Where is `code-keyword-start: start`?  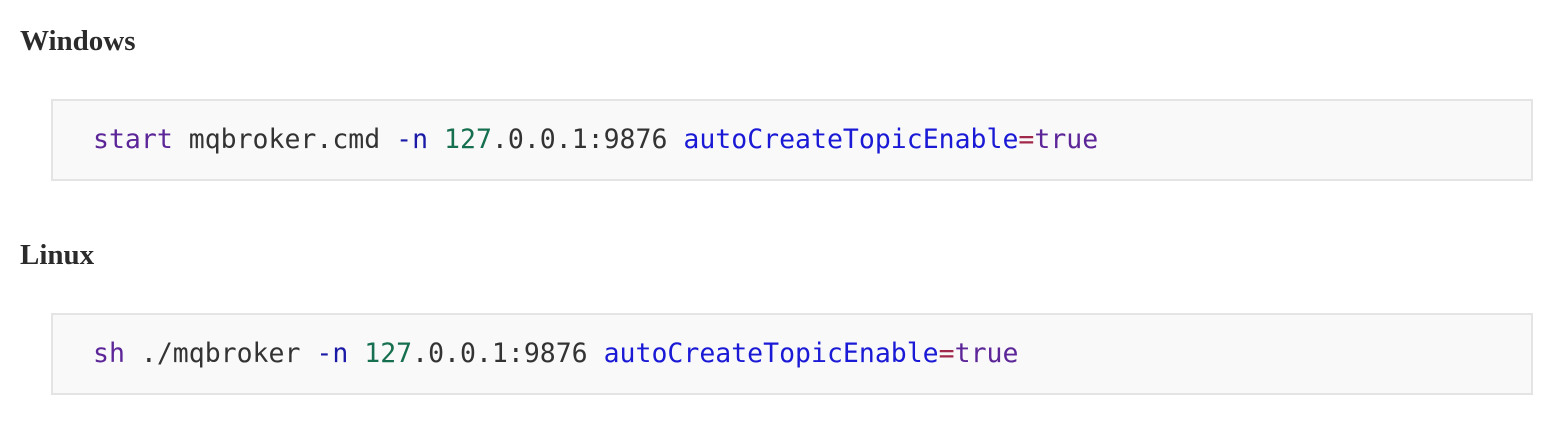 code-keyword-start: start is located at coordinates (133, 139).